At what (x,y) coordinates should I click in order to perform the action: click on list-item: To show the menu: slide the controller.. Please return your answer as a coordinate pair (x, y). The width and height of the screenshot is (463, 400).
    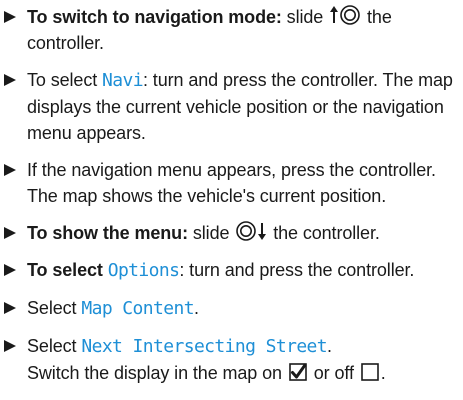
    Looking at the image, I should click on (231, 233).